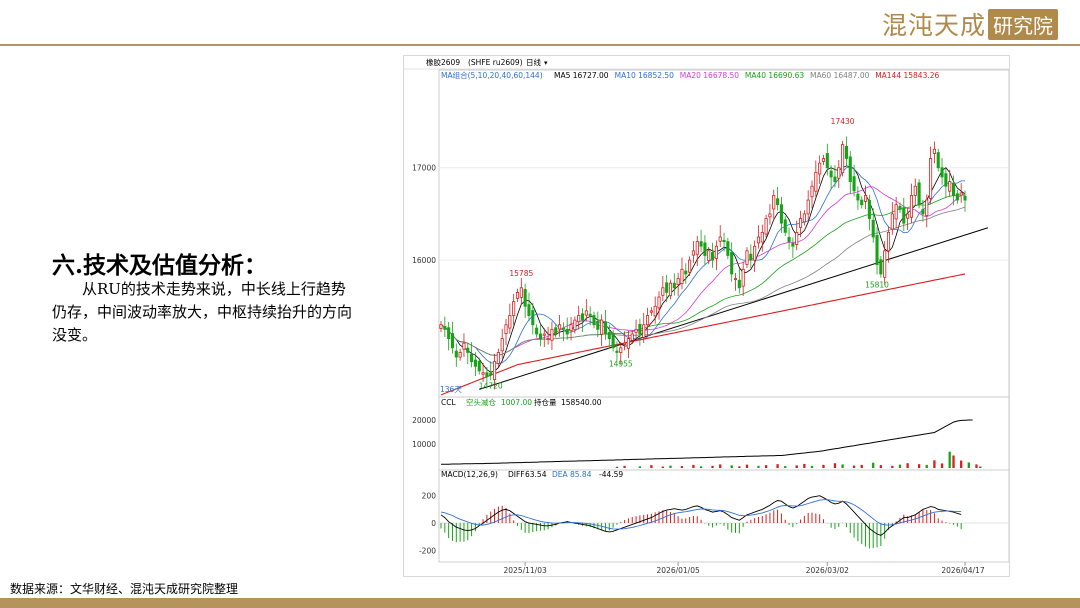 The height and width of the screenshot is (608, 1080). What do you see at coordinates (581, 474) in the screenshot?
I see `macd-dea-value: 85.84` at bounding box center [581, 474].